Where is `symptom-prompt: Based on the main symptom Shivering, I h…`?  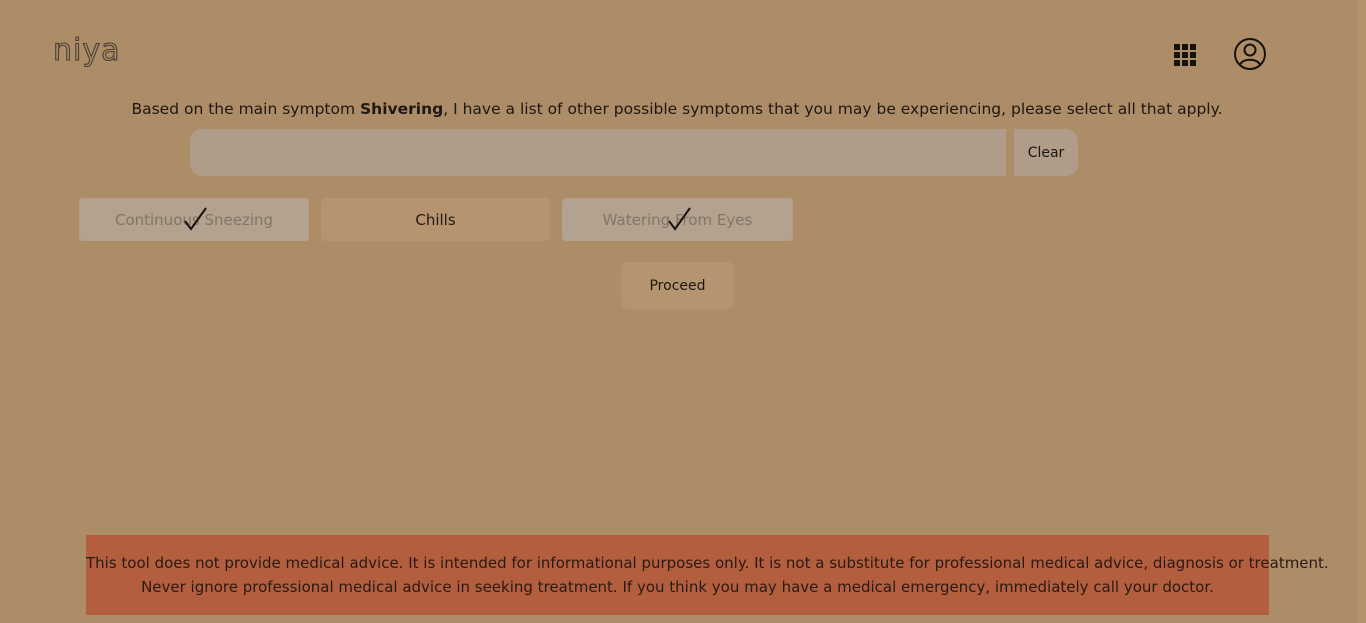 symptom-prompt: Based on the main symptom Shivering, I h… is located at coordinates (677, 109).